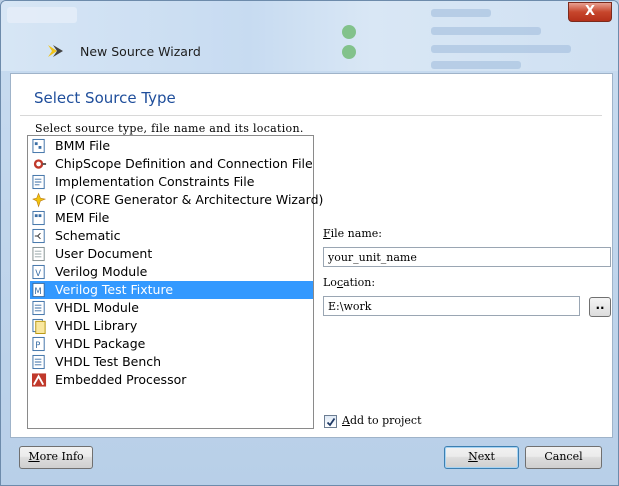 The width and height of the screenshot is (619, 486). Describe the element at coordinates (171, 236) in the screenshot. I see `source-type-item: Schematic` at that location.